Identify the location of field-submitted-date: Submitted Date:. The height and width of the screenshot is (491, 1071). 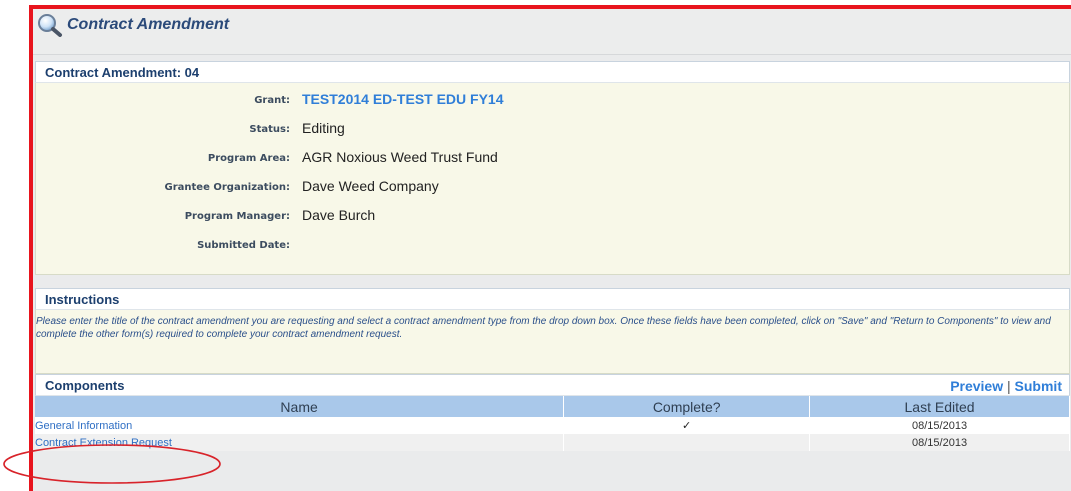
(552, 245).